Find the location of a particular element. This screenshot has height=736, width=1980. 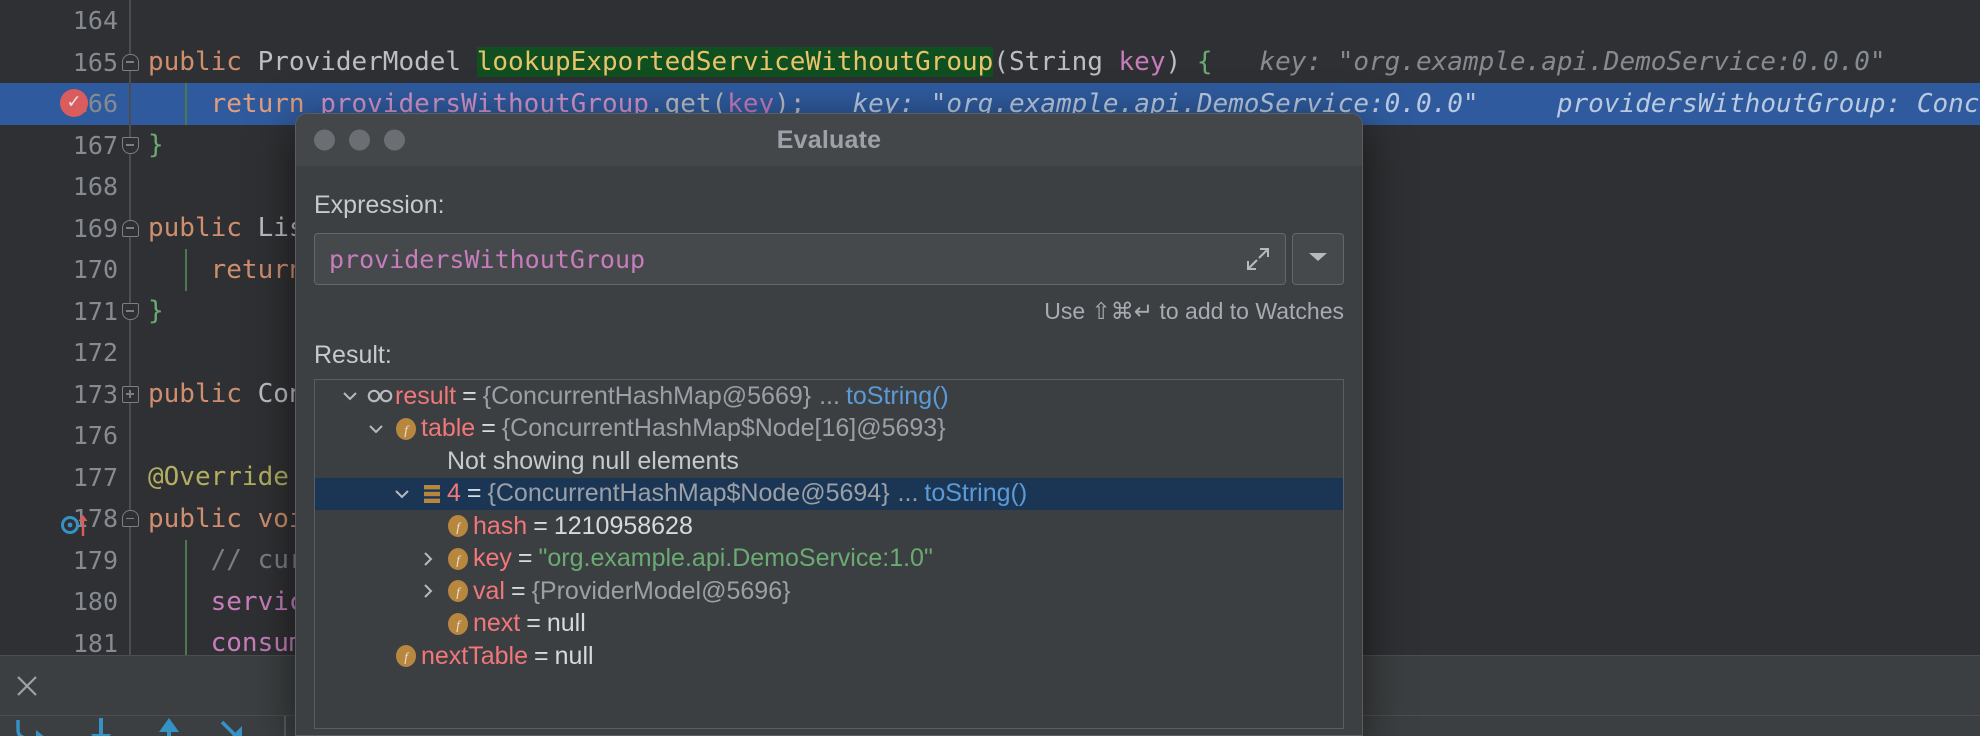

step-into-icon is located at coordinates (101, 726).